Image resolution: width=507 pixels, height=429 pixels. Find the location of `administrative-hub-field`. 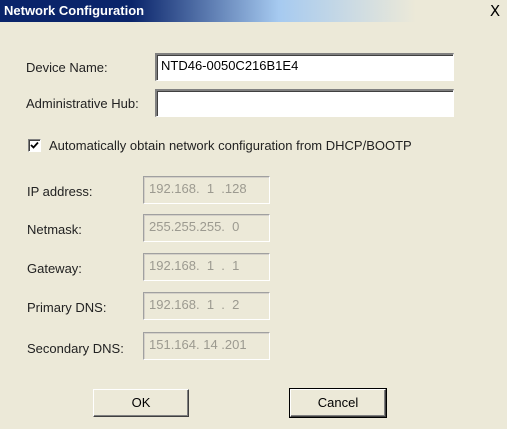

administrative-hub-field is located at coordinates (304, 103).